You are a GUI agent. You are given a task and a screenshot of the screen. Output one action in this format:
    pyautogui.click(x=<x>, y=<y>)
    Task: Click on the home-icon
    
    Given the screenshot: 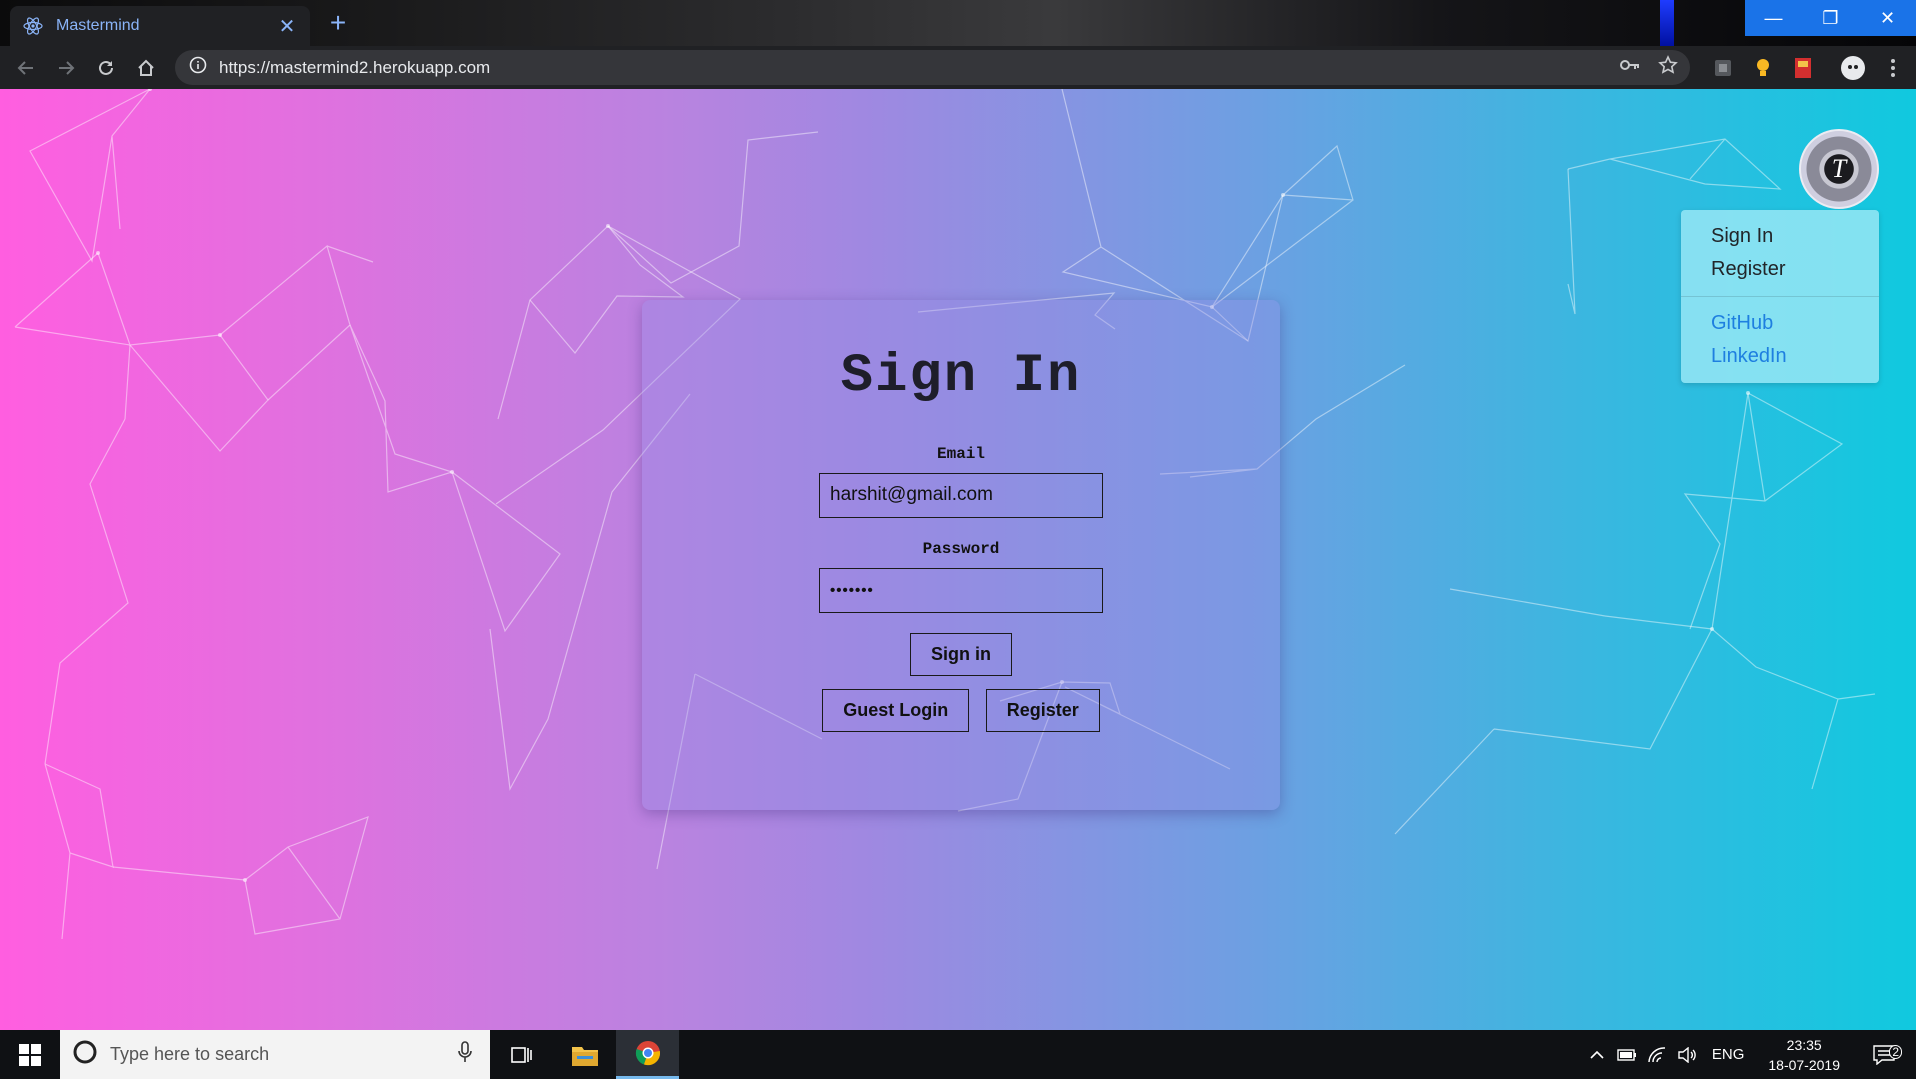 What is the action you would take?
    pyautogui.click(x=146, y=68)
    